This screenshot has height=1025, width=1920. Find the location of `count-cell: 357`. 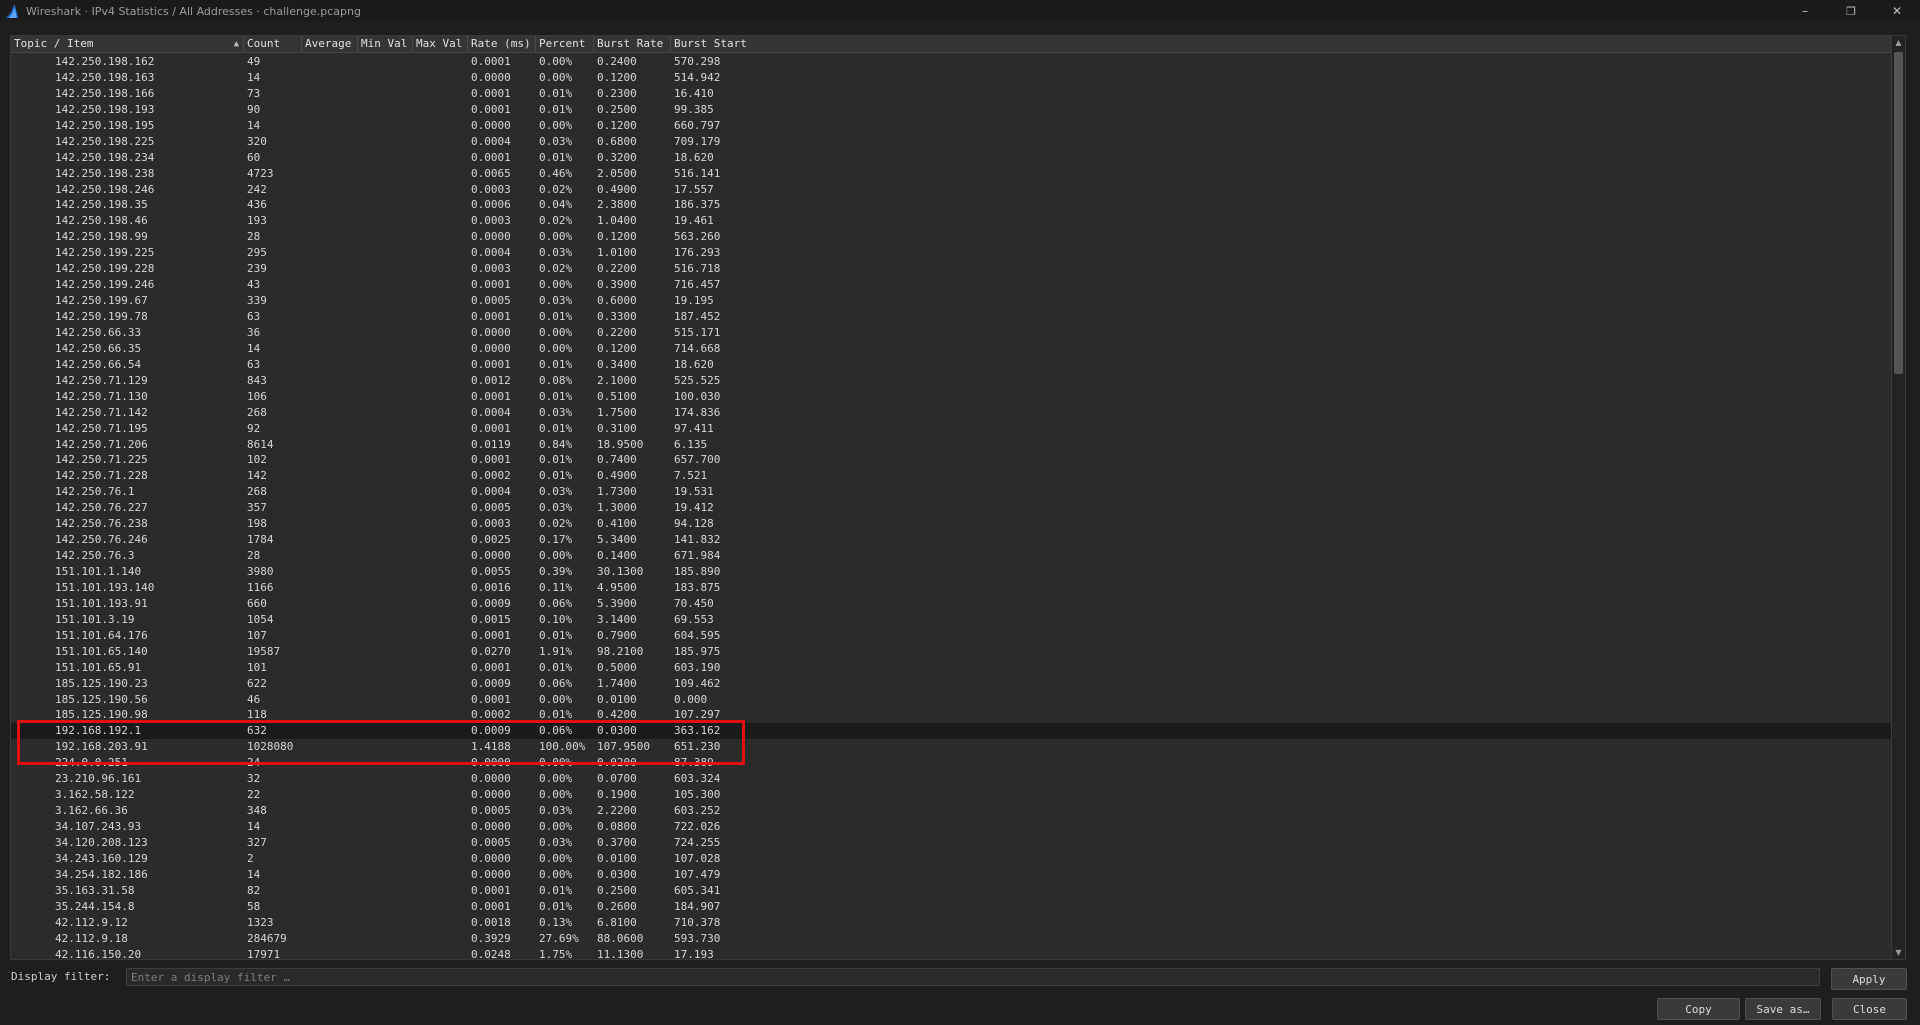

count-cell: 357 is located at coordinates (257, 508).